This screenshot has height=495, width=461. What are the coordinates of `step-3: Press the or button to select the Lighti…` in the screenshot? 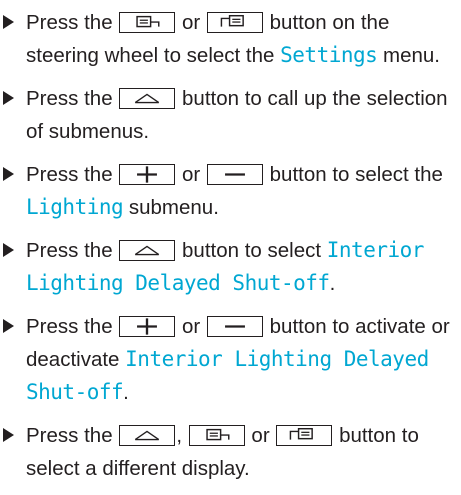 It's located at (230, 191).